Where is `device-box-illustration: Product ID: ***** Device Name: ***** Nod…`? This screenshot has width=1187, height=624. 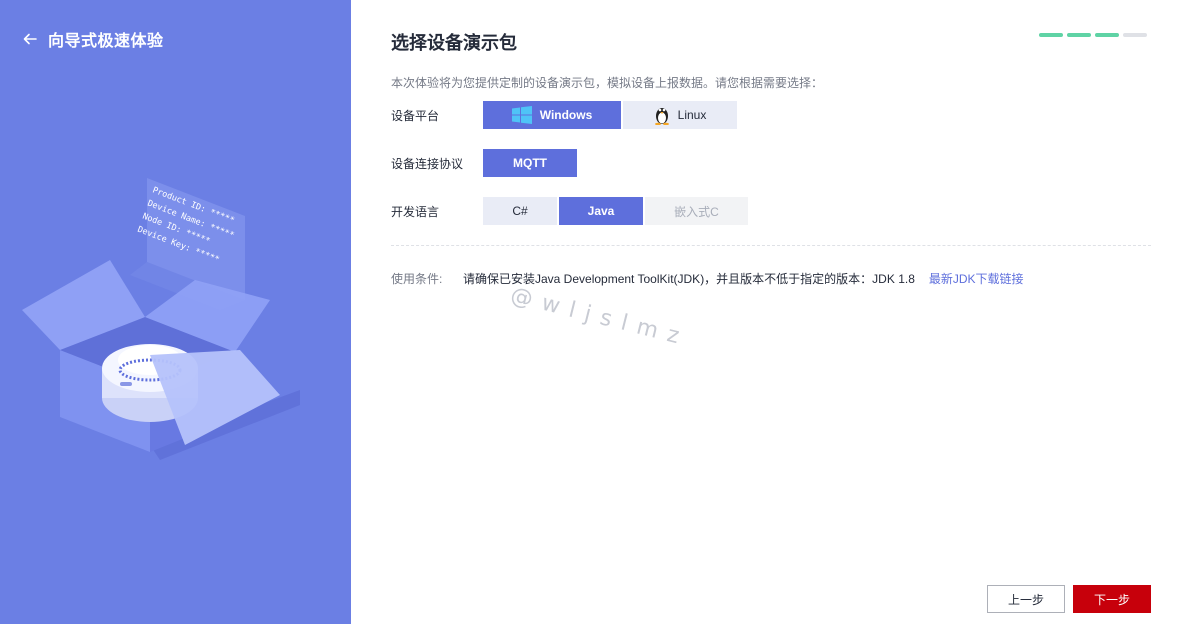
device-box-illustration: Product ID: ***** Device Name: ***** Nod… is located at coordinates (161, 319).